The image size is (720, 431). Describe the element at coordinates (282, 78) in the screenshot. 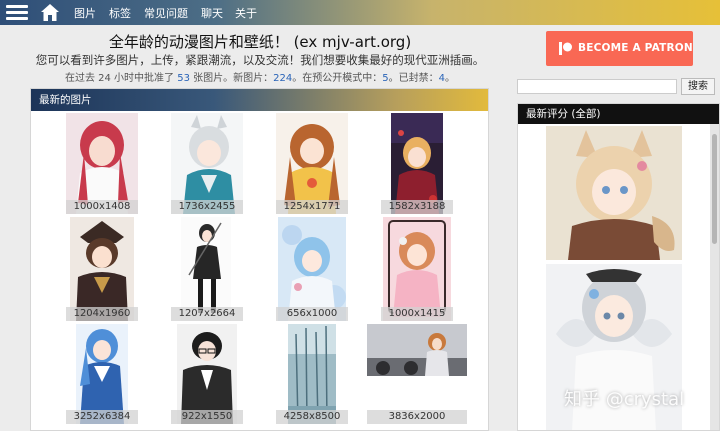

I see `new-count-link: 224` at that location.